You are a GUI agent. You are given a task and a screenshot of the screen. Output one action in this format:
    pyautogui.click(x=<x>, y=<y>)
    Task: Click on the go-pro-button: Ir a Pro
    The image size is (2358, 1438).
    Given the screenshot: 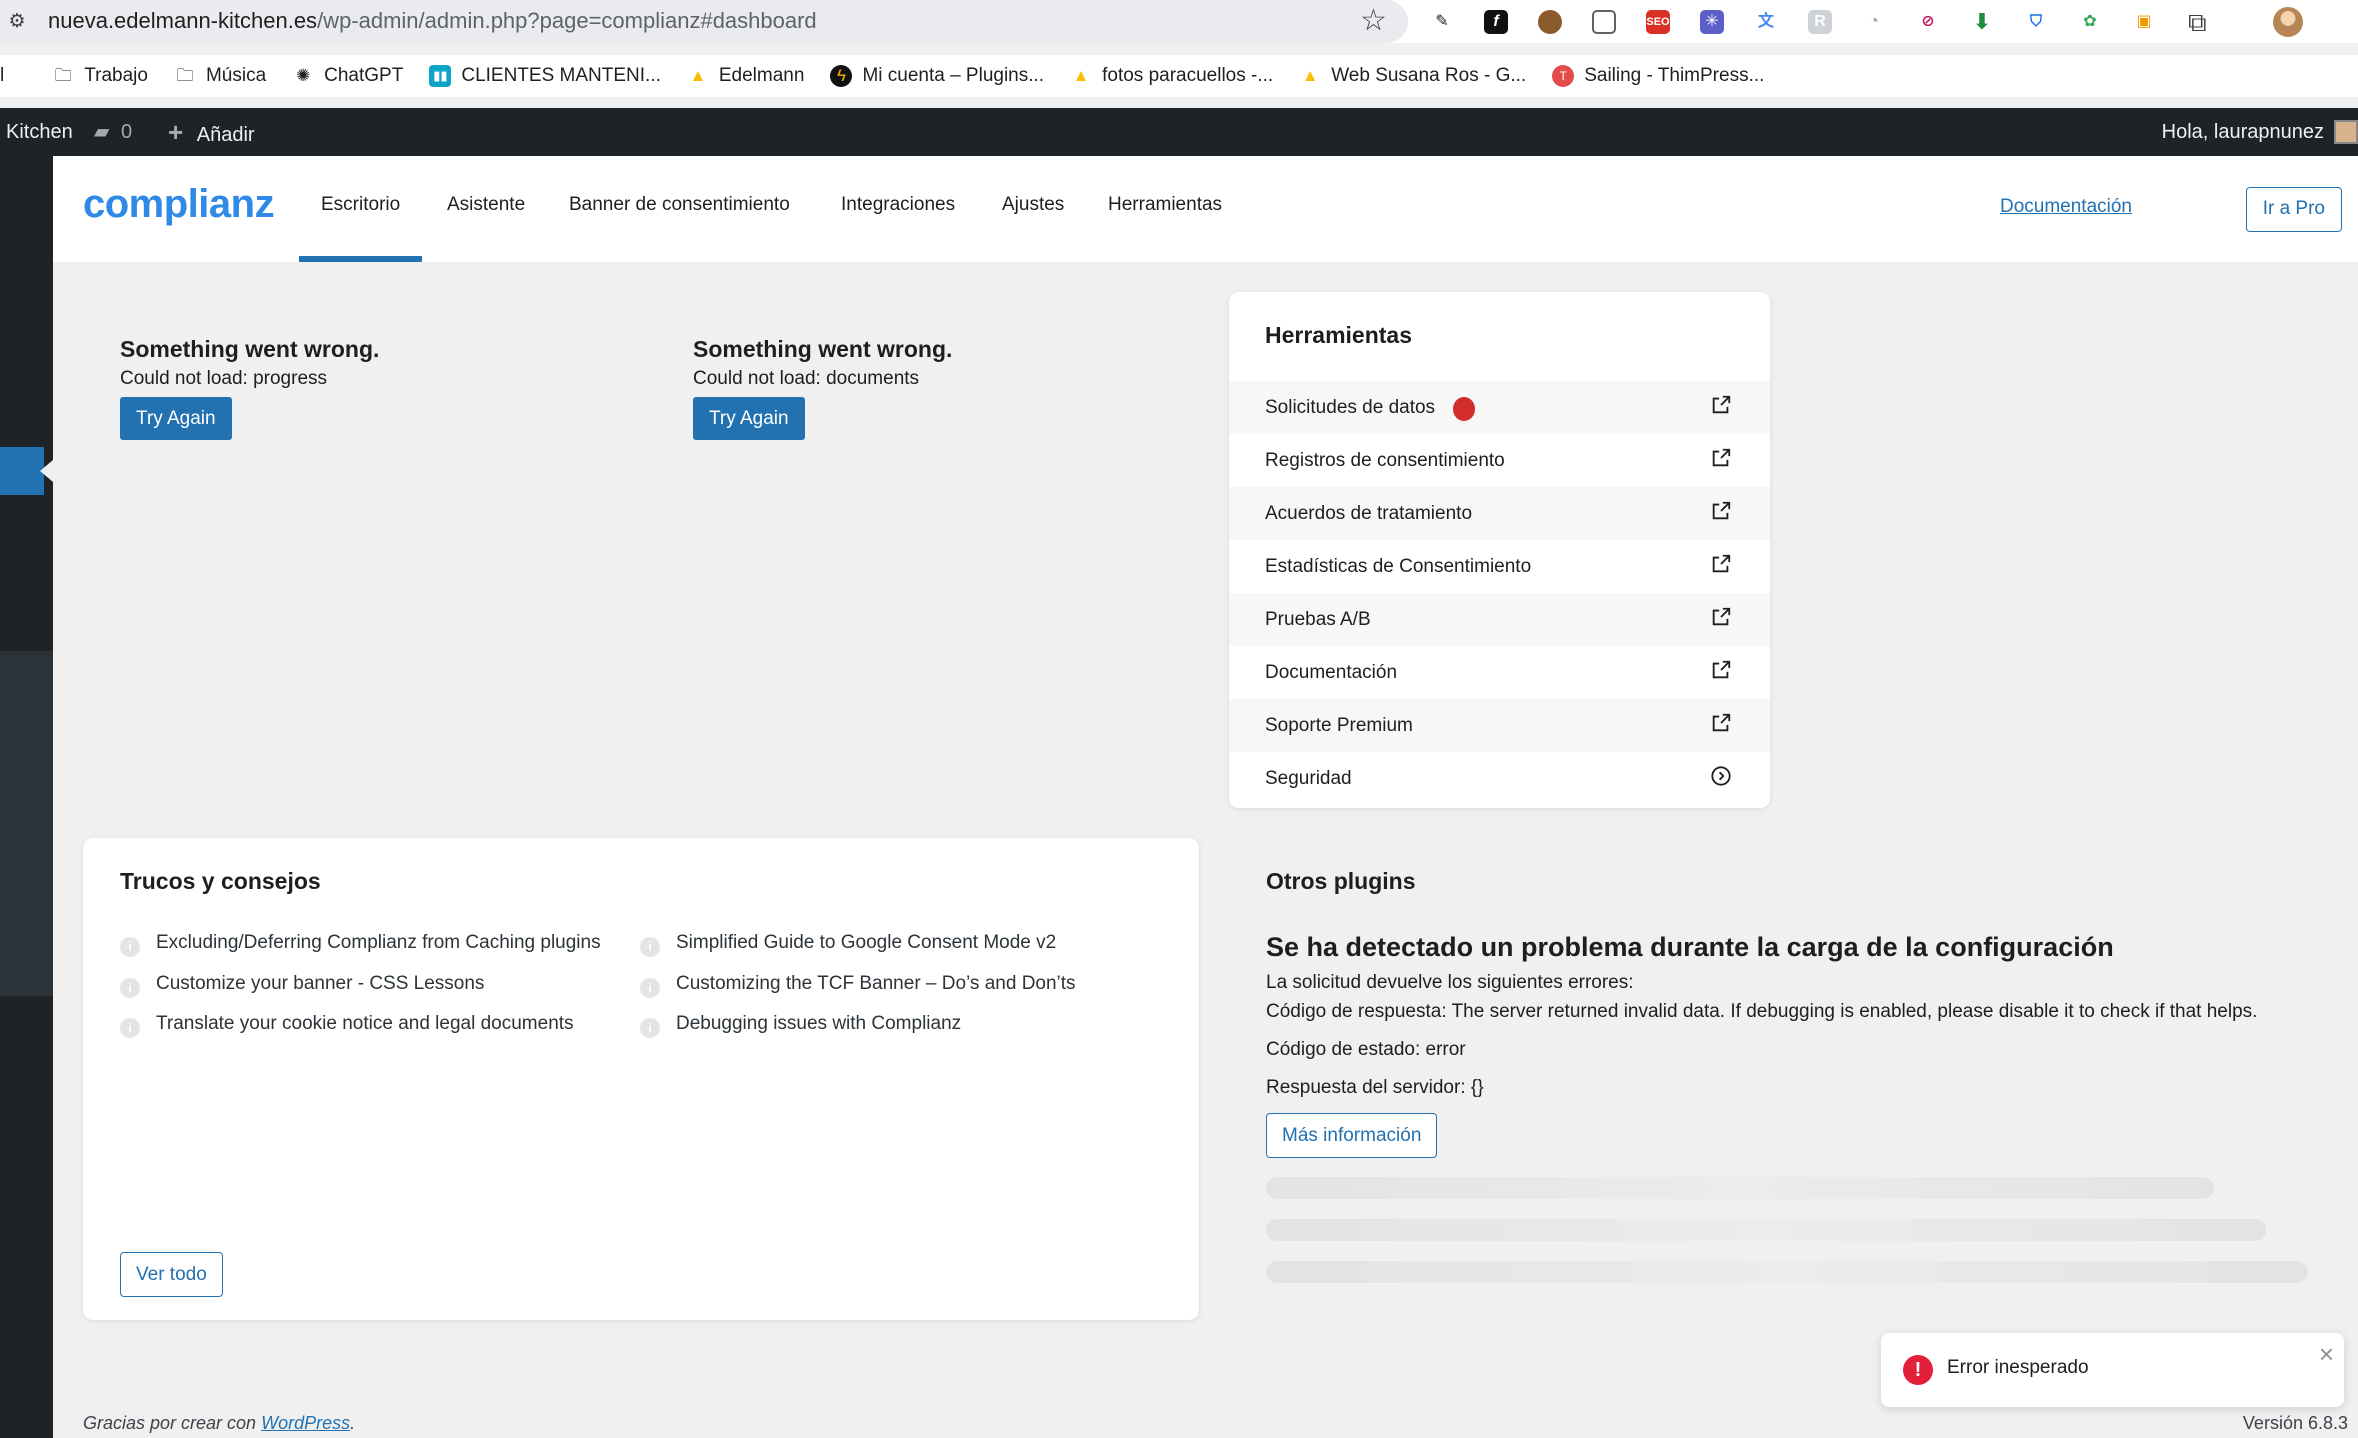 What is the action you would take?
    pyautogui.click(x=2293, y=209)
    